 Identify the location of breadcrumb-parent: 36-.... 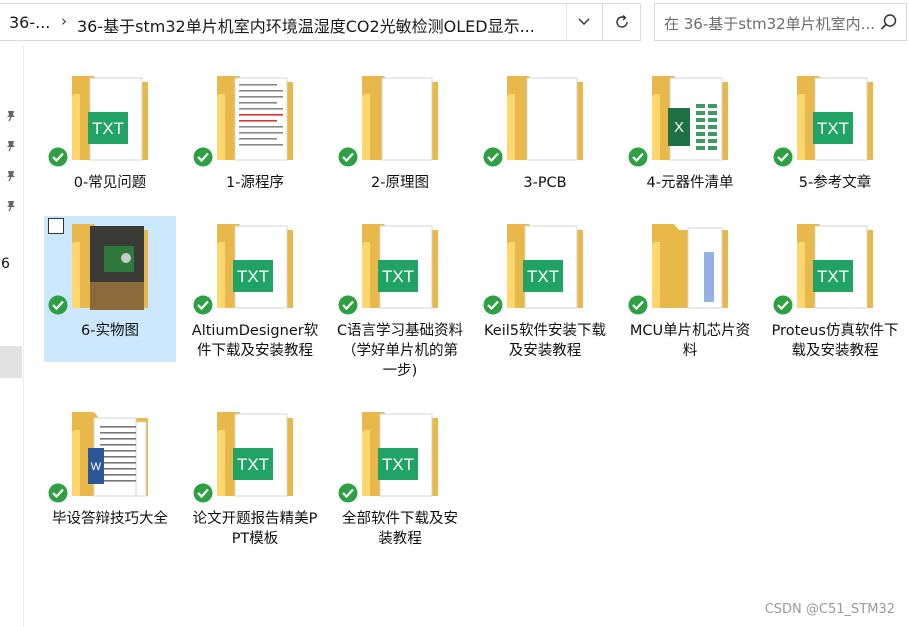
(29, 22).